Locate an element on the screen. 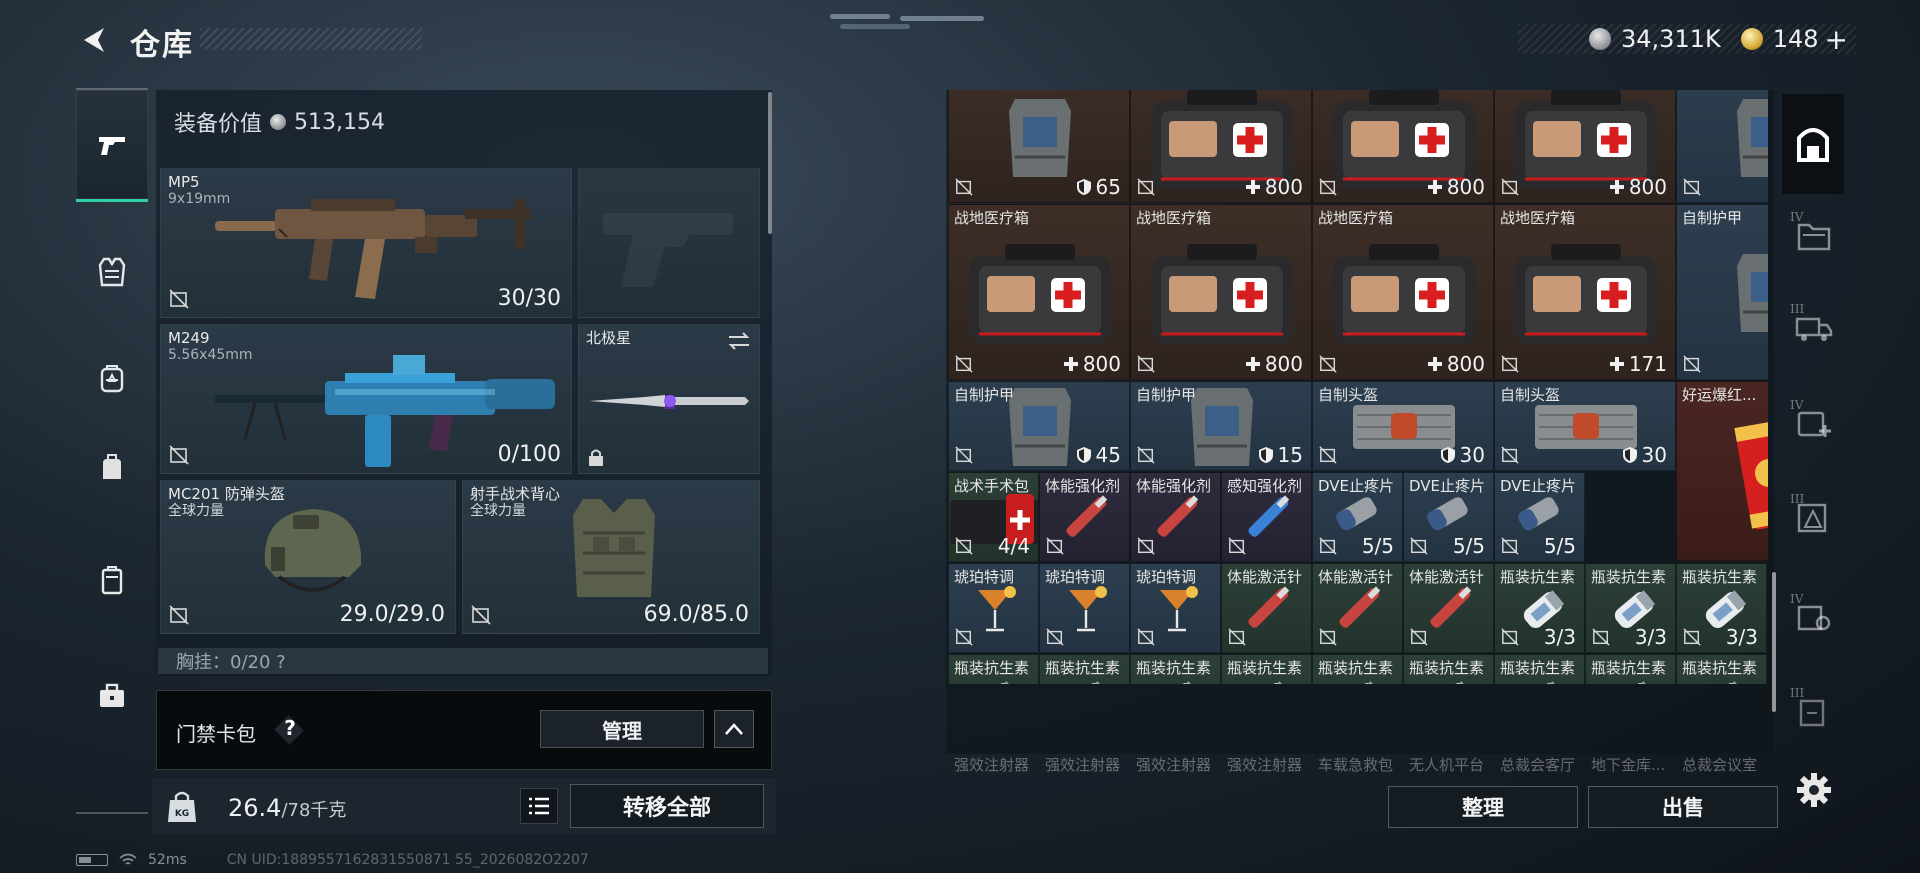  shield-icon is located at coordinates (1447, 455).